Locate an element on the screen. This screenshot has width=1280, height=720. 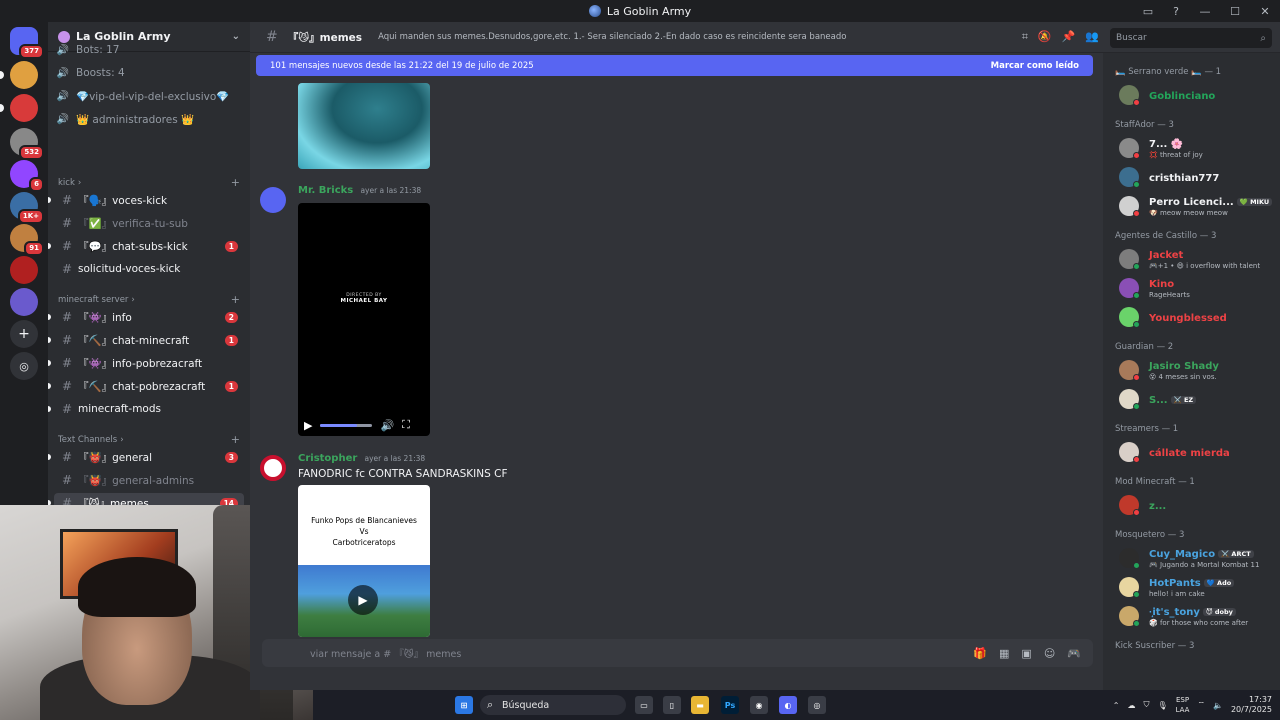
clock: 17:37 20/7/2025 is located at coordinates (1251, 705).